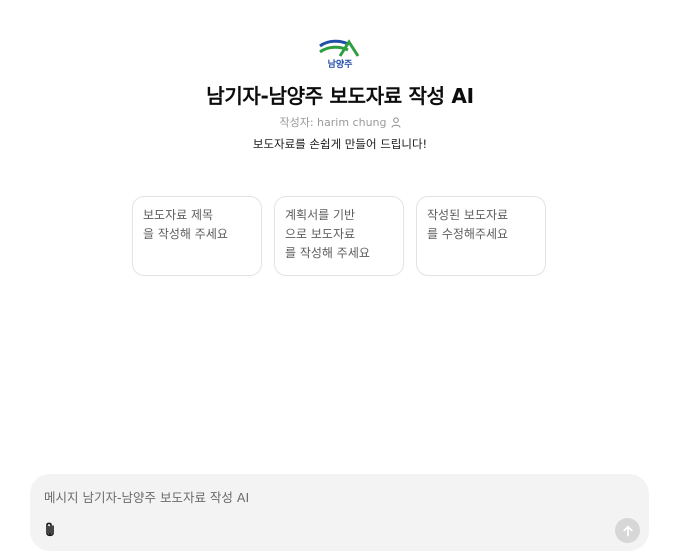 Image resolution: width=680 pixels, height=557 pixels. I want to click on message-input: 메시지 남기자-남양주 보도자료 작성 AI, so click(146, 496).